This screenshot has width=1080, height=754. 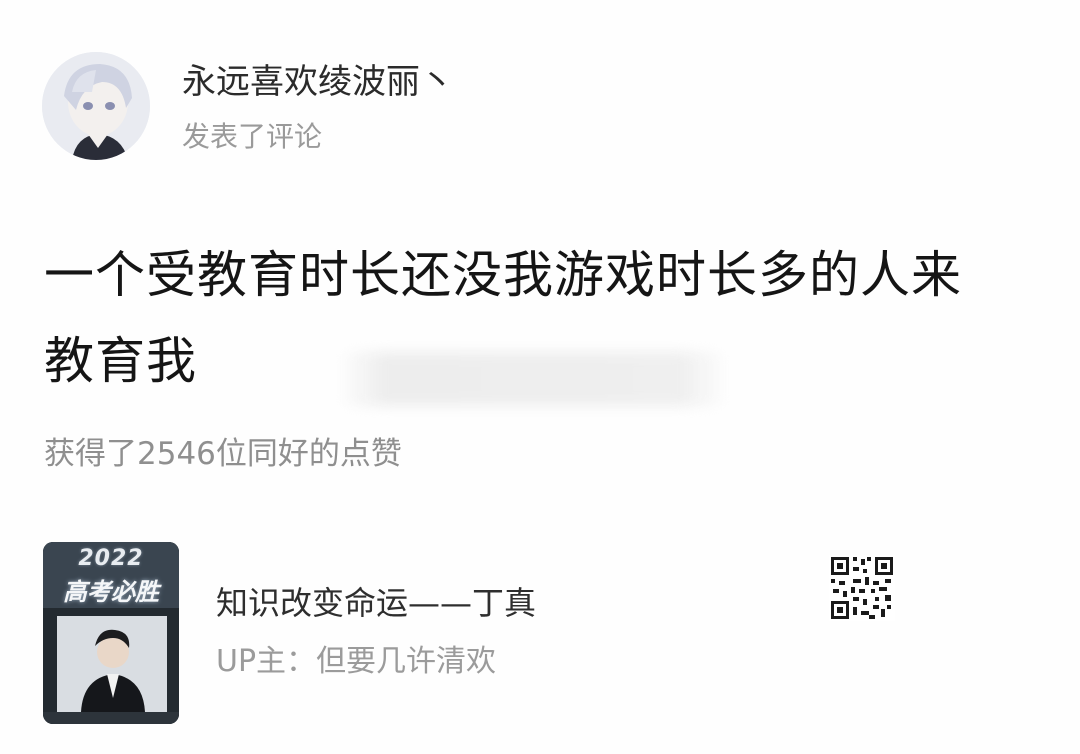 I want to click on anime-avatar-icon, so click(x=96, y=106).